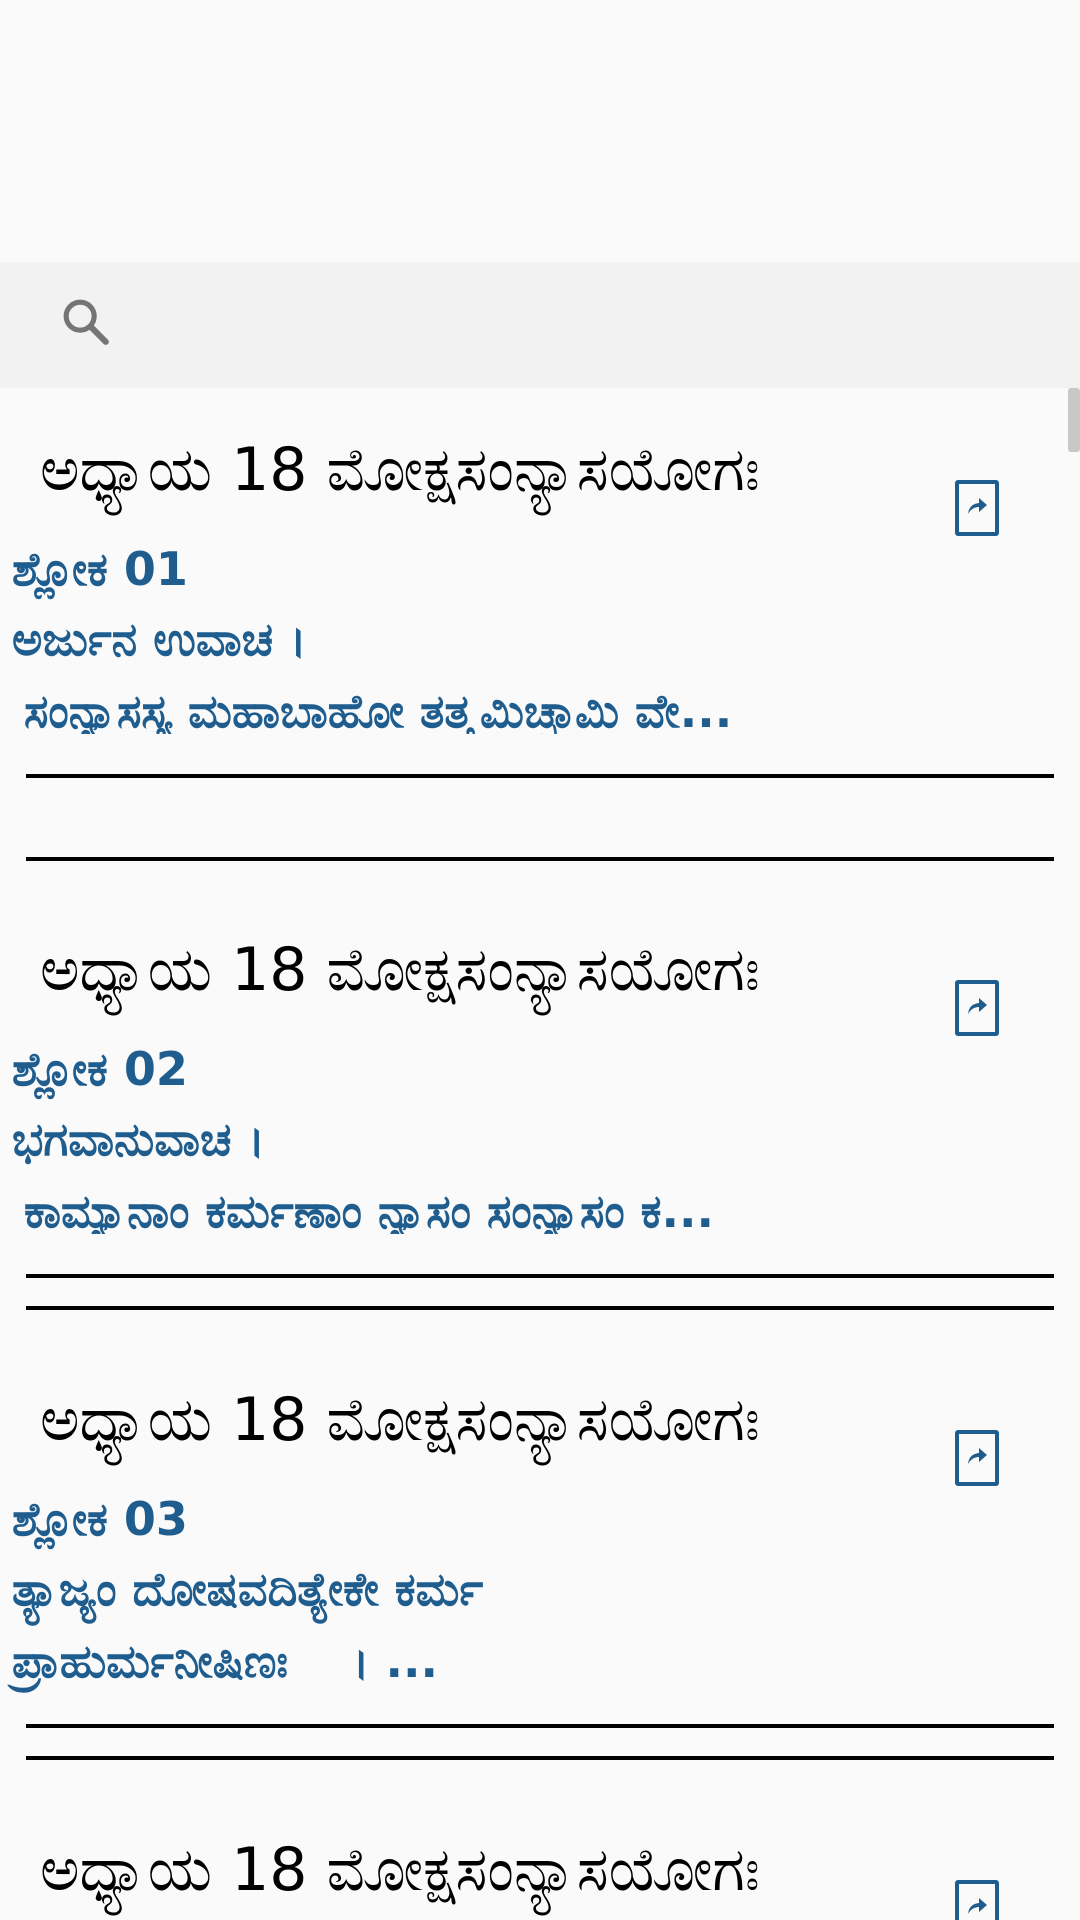 The width and height of the screenshot is (1080, 1920). I want to click on list-item: ಅಧ್ಯಾಯ 18 ಮೋಕ್ಷಸಂನ್ಯಾಸಯೋಗಃ, so click(540, 1854).